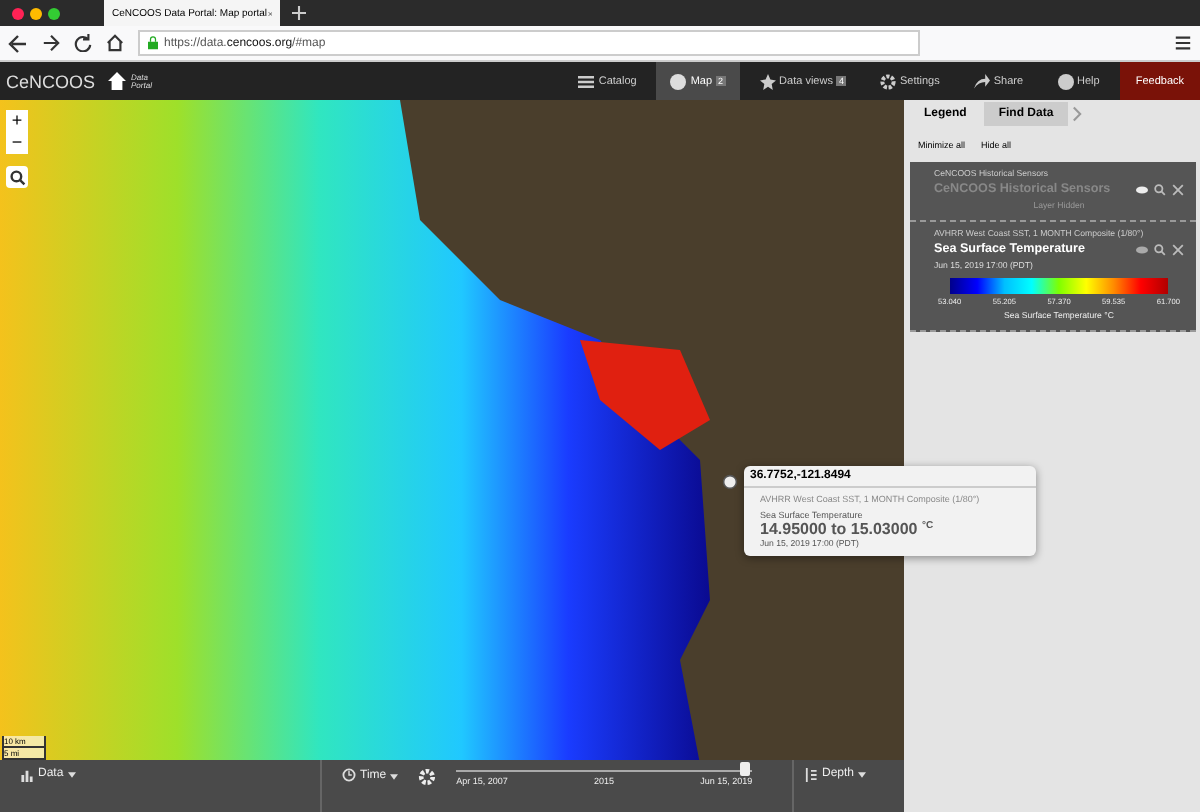 Image resolution: width=1200 pixels, height=812 pixels. Describe the element at coordinates (27, 775) in the screenshot. I see `bar-chart-icon` at that location.